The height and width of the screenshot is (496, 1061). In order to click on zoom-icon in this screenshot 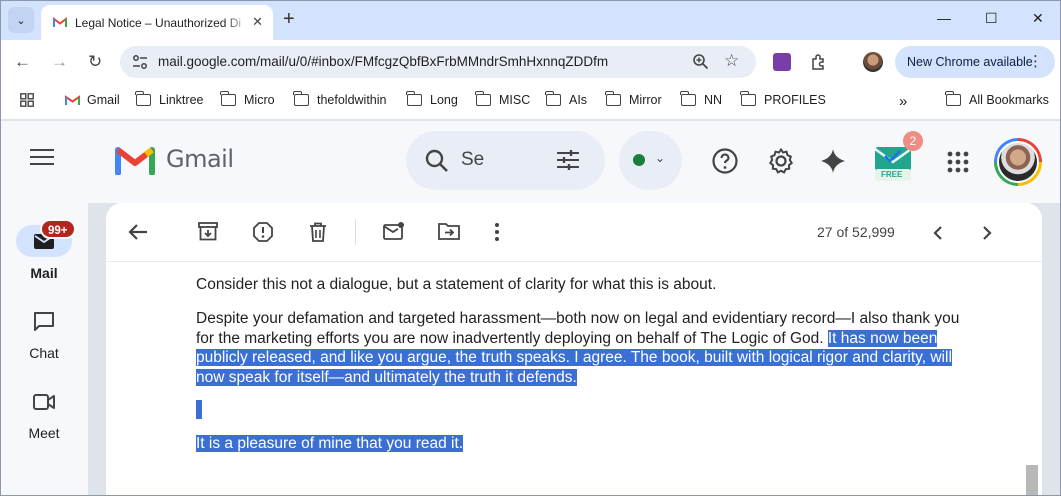, I will do `click(700, 64)`.